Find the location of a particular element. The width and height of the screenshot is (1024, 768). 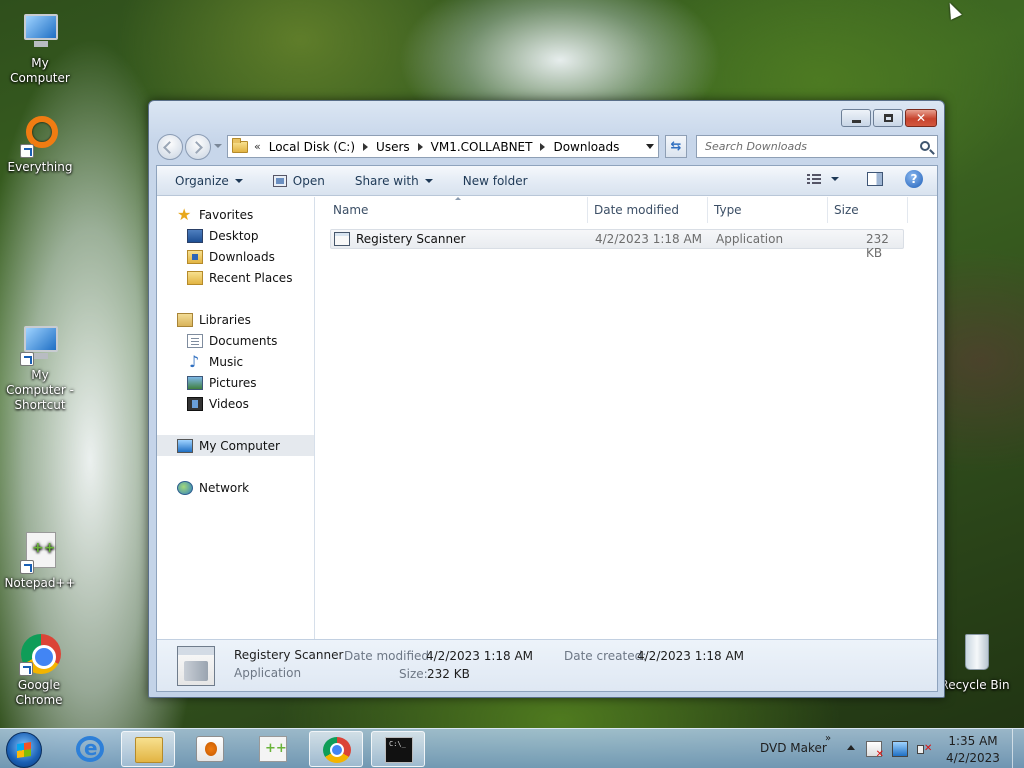

taskbar-media-player is located at coordinates (210, 749).